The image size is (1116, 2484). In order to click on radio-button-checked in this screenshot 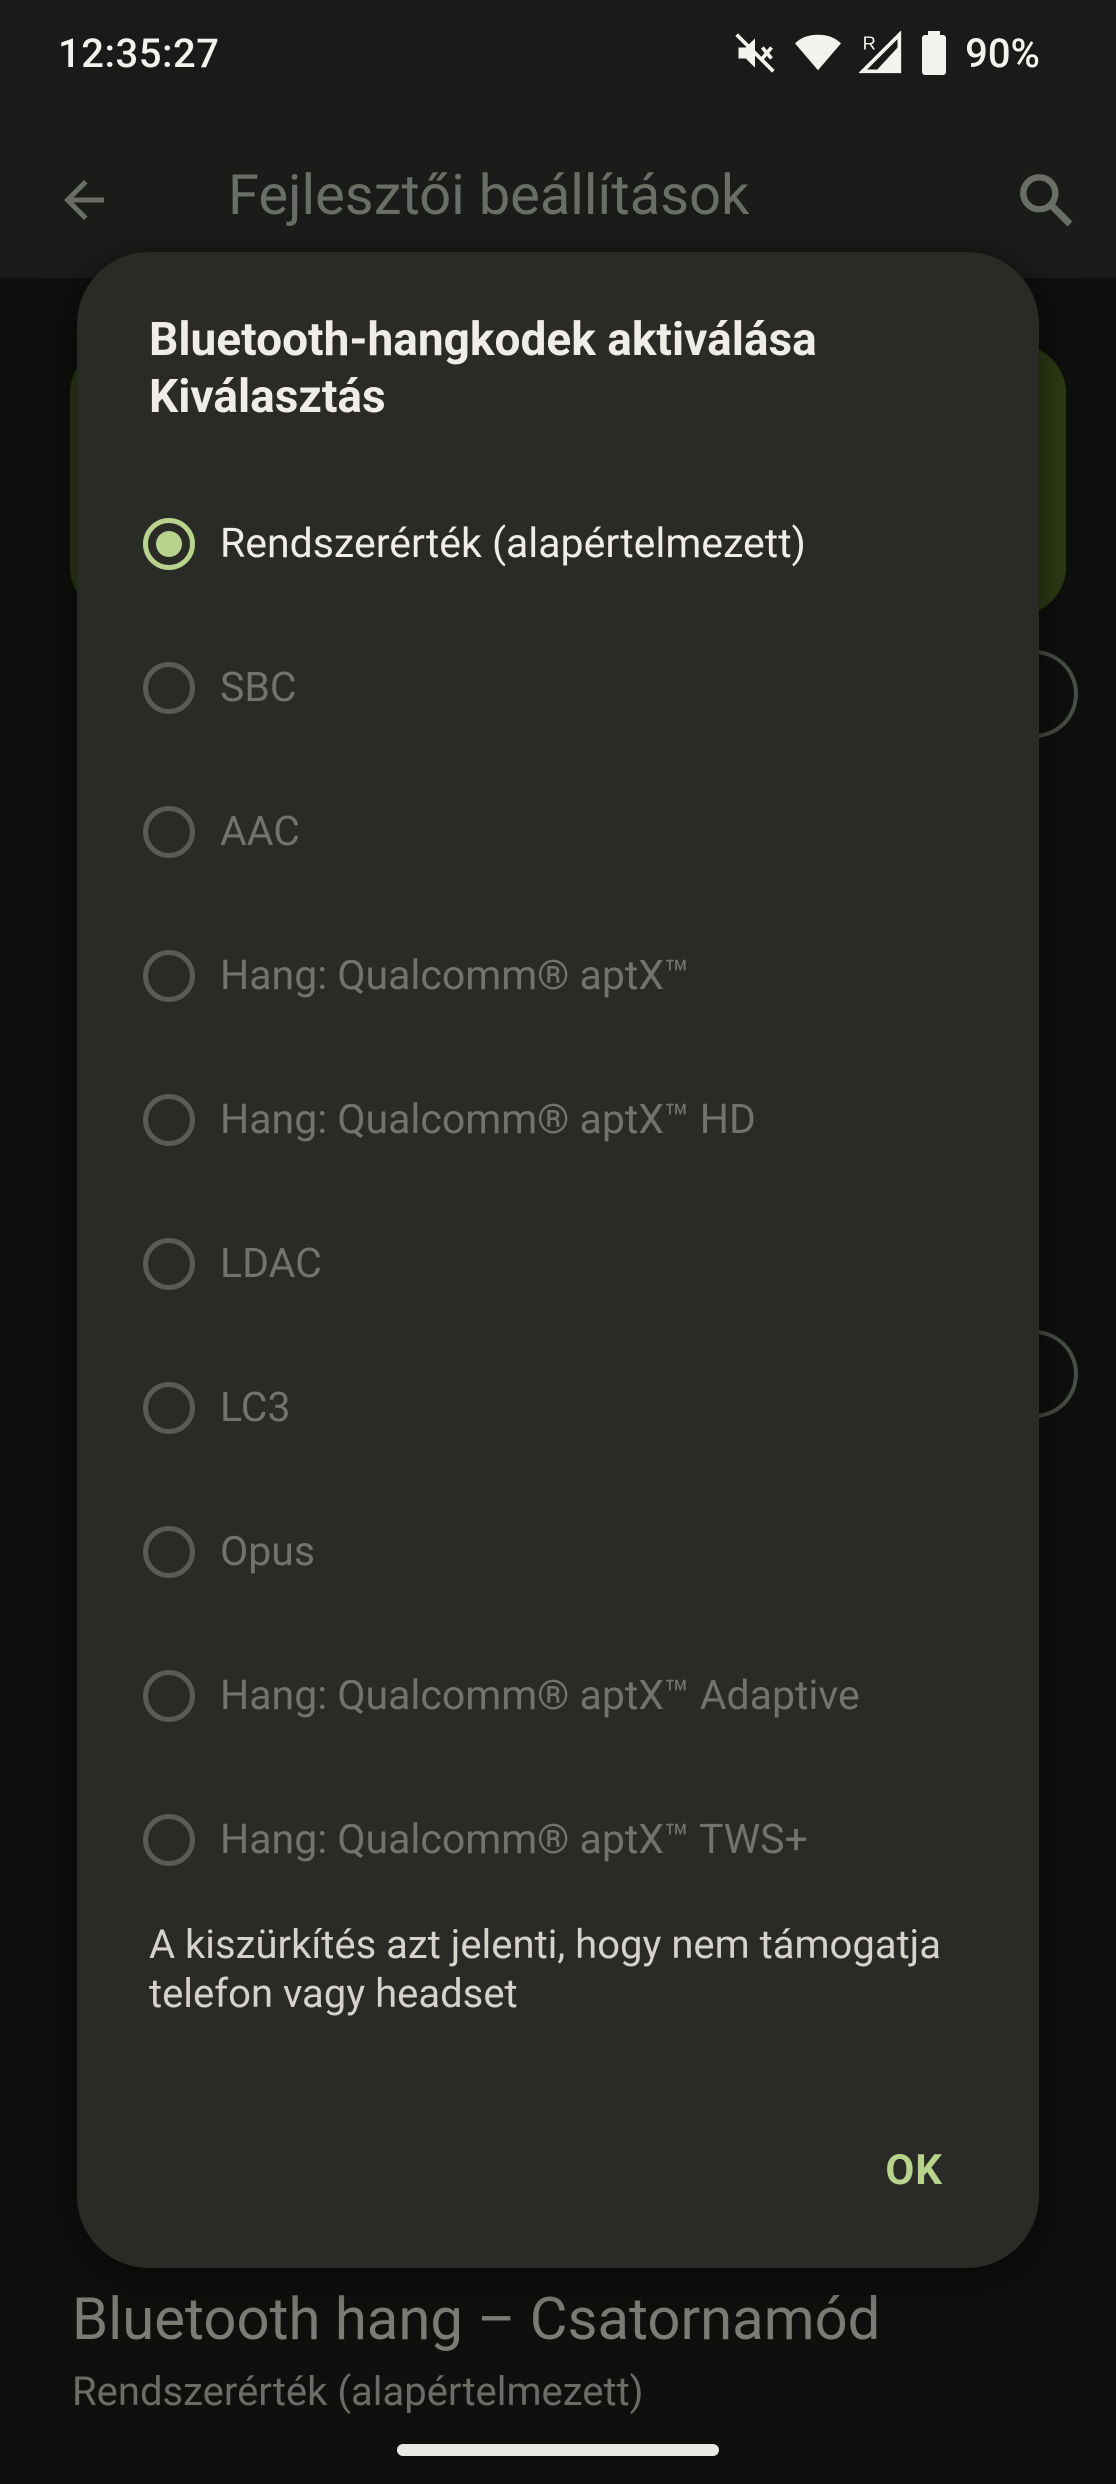, I will do `click(169, 544)`.